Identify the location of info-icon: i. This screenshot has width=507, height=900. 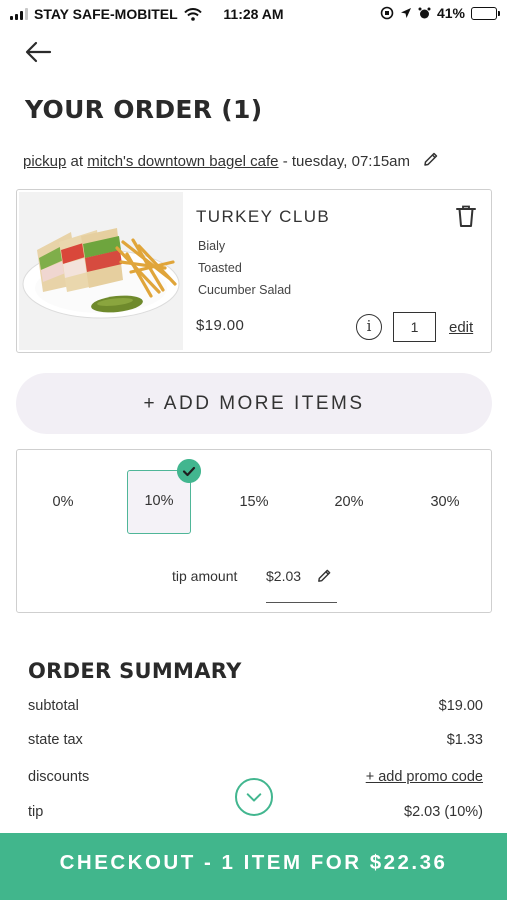
(369, 327).